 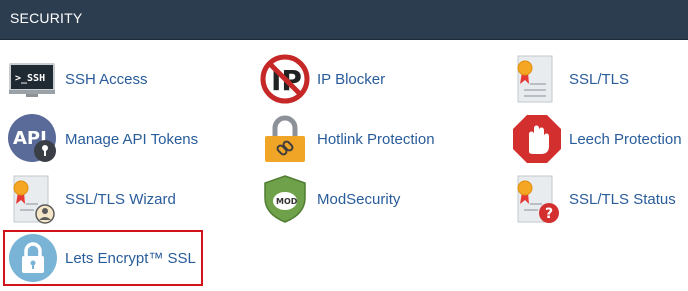 What do you see at coordinates (287, 201) in the screenshot?
I see `svg-text: MOD` at bounding box center [287, 201].